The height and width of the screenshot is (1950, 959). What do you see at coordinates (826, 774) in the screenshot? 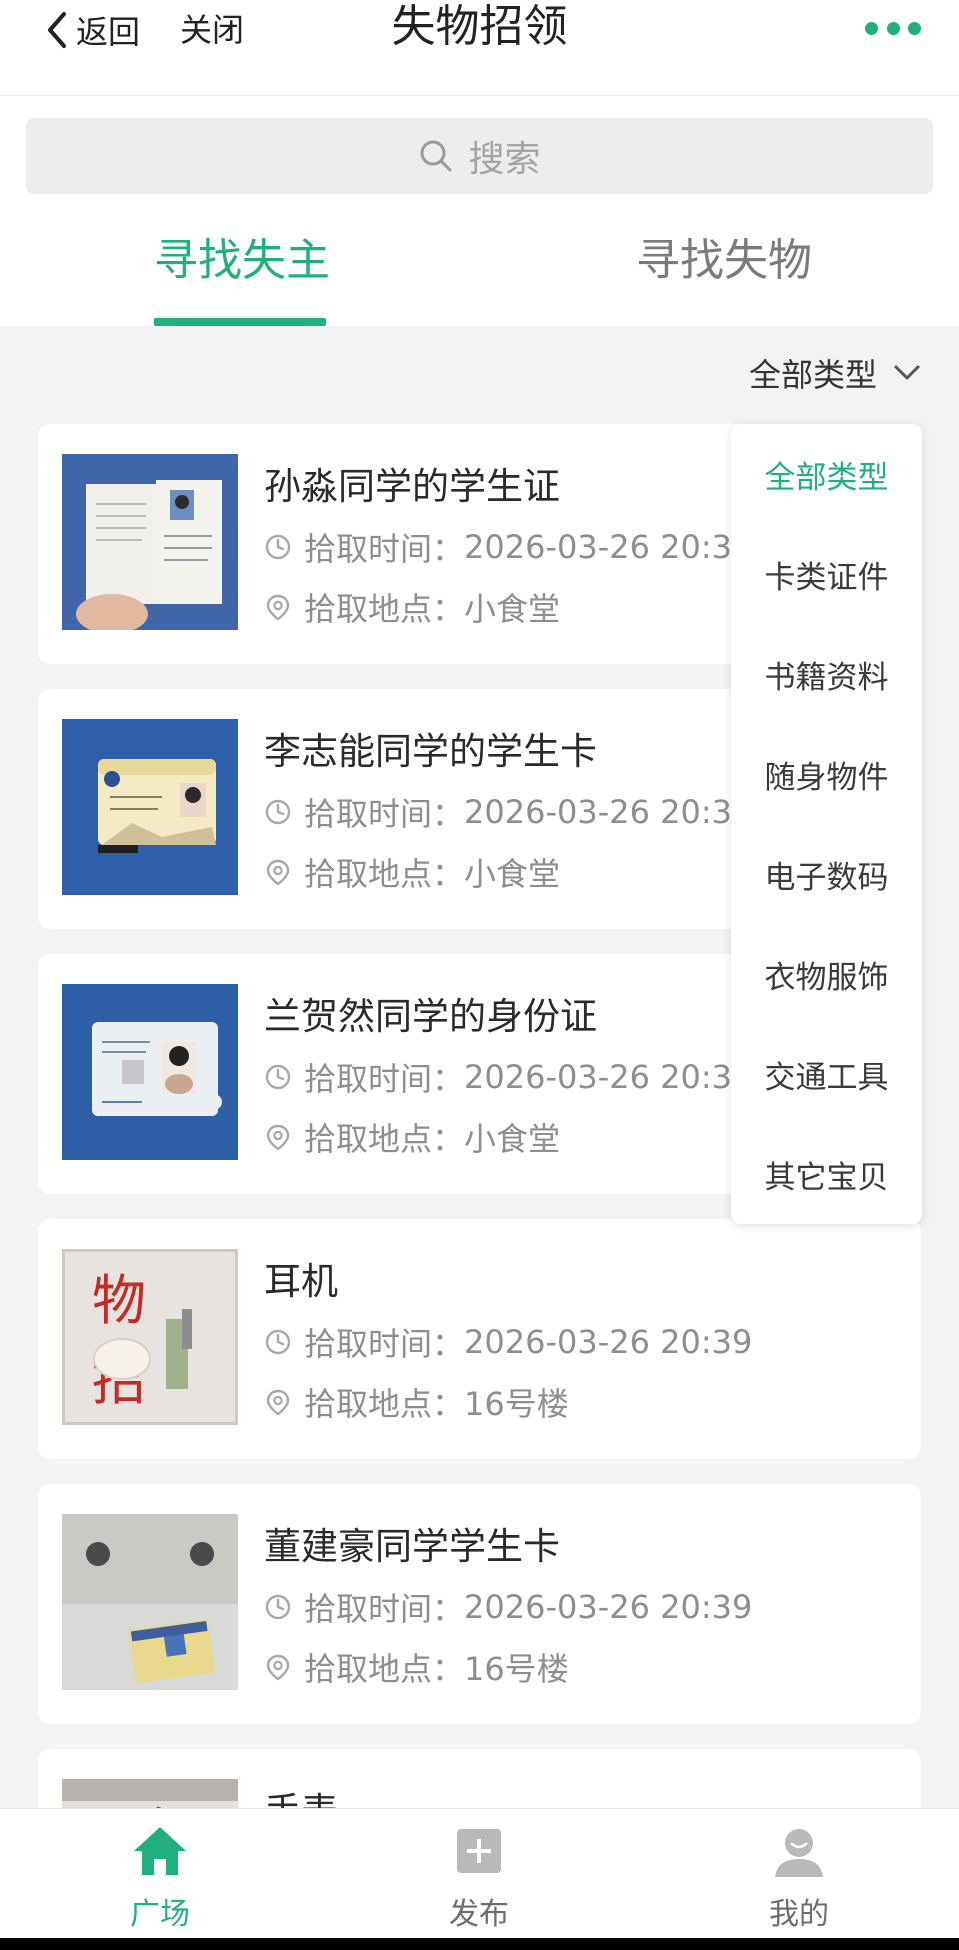
I see `dropdown-option-personal: 随身物件` at bounding box center [826, 774].